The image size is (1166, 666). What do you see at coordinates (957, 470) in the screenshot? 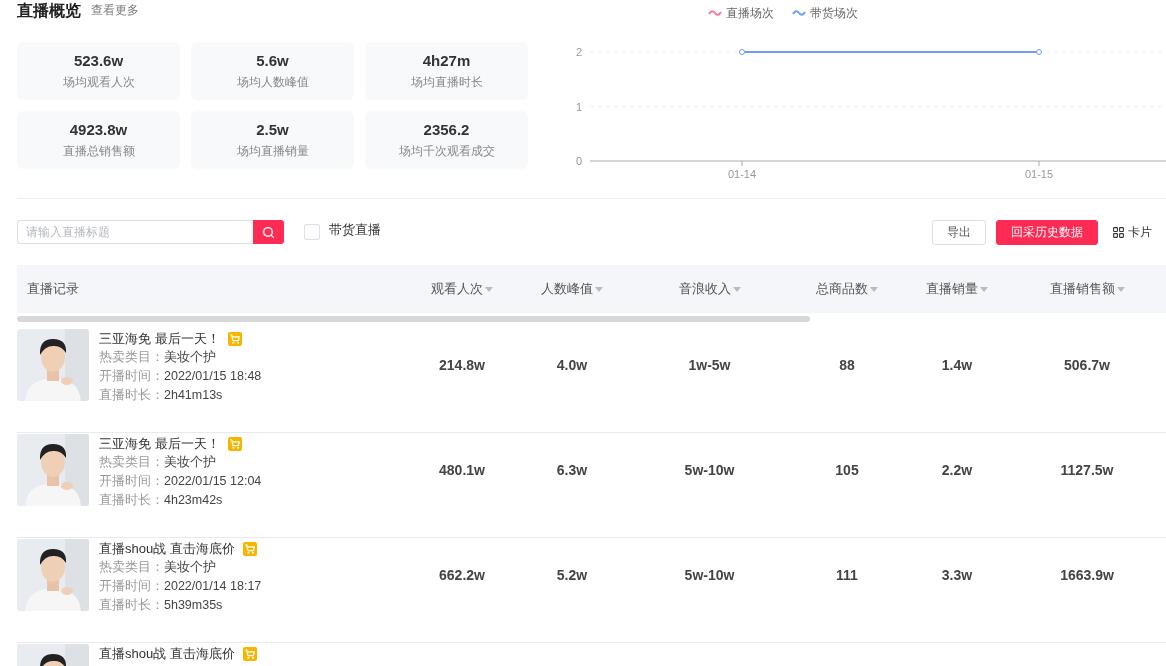
I see `table-cell-text: 2.2w` at bounding box center [957, 470].